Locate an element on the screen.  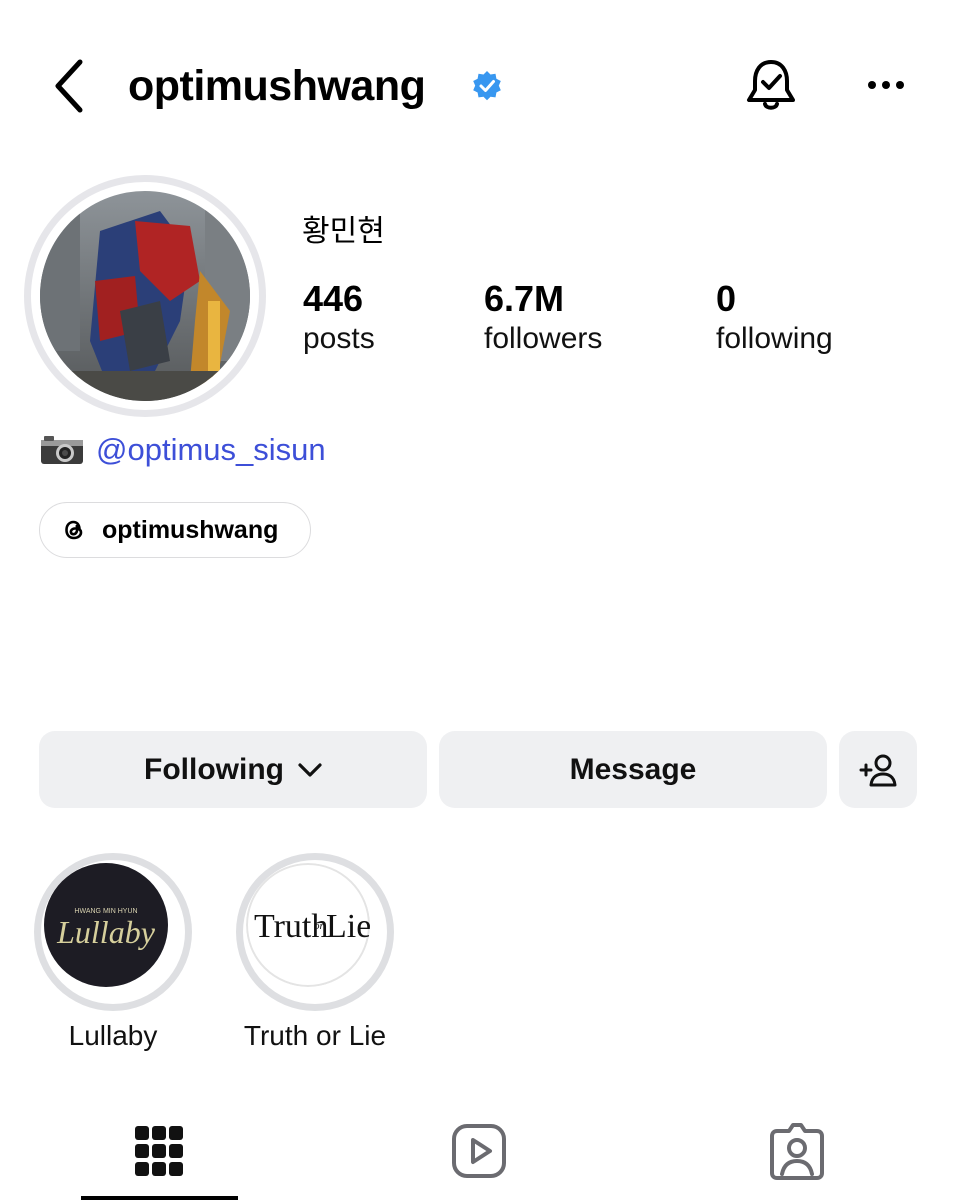
threads-badge: optimushwang is located at coordinates (175, 530).